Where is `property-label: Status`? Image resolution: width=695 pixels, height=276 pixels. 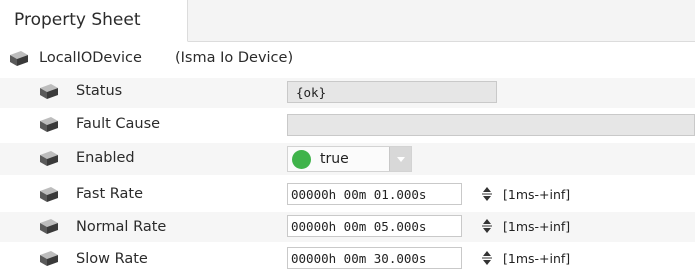 property-label: Status is located at coordinates (99, 91).